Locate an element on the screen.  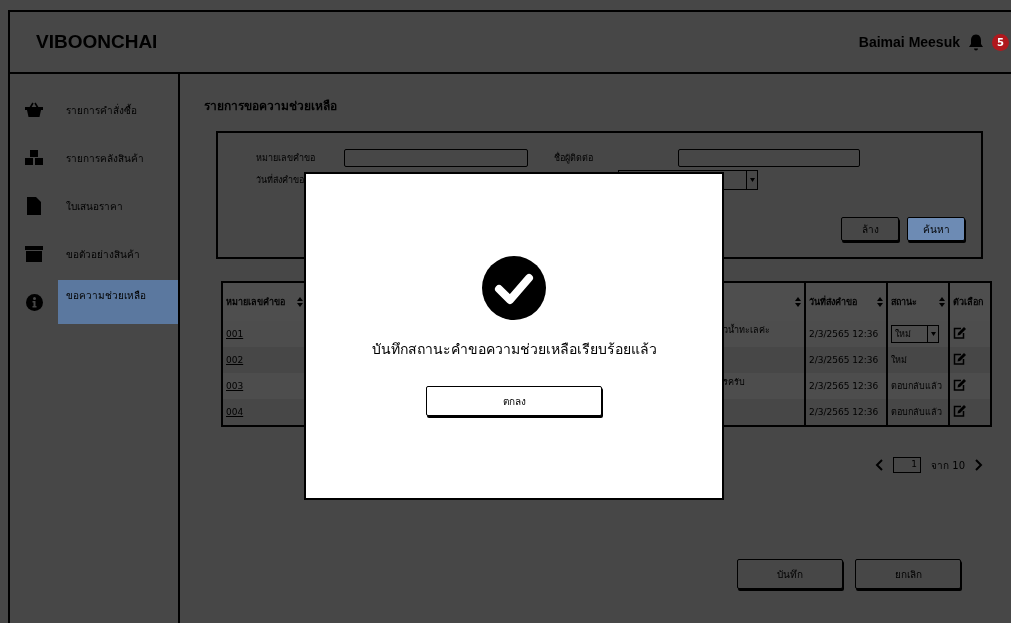
file-icon is located at coordinates (34, 206).